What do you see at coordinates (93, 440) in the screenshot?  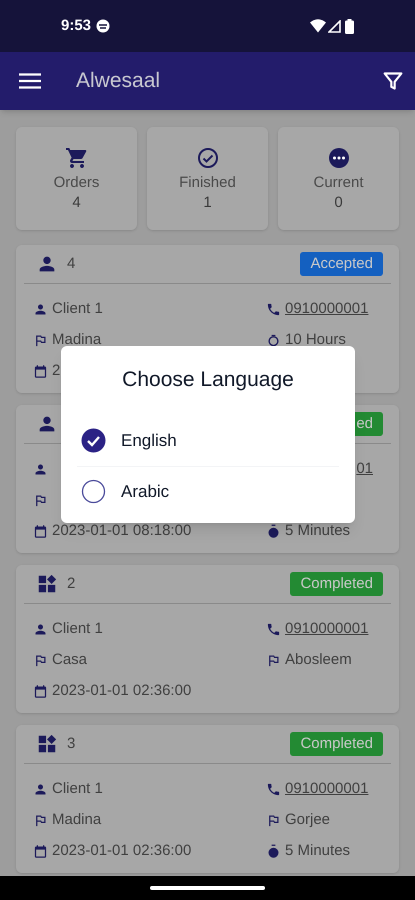 I see `radio-checked-icon` at bounding box center [93, 440].